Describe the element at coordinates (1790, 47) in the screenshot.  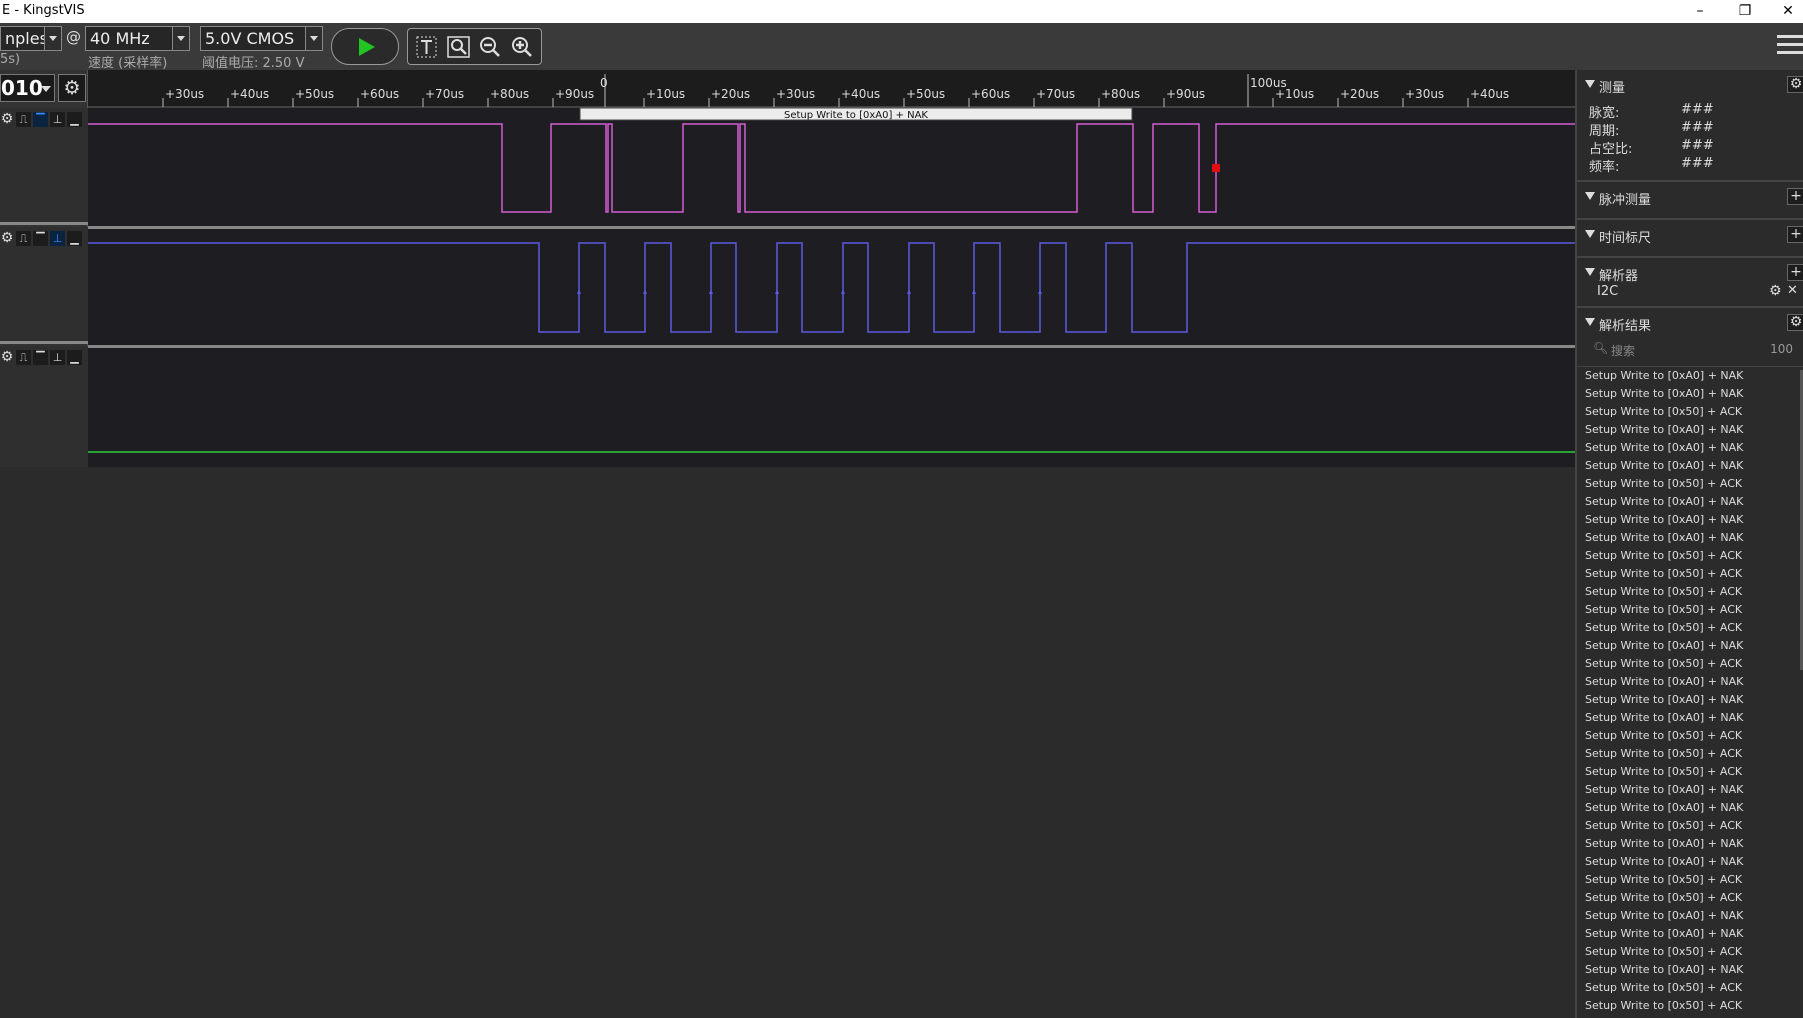
I see `hamburger-icon` at that location.